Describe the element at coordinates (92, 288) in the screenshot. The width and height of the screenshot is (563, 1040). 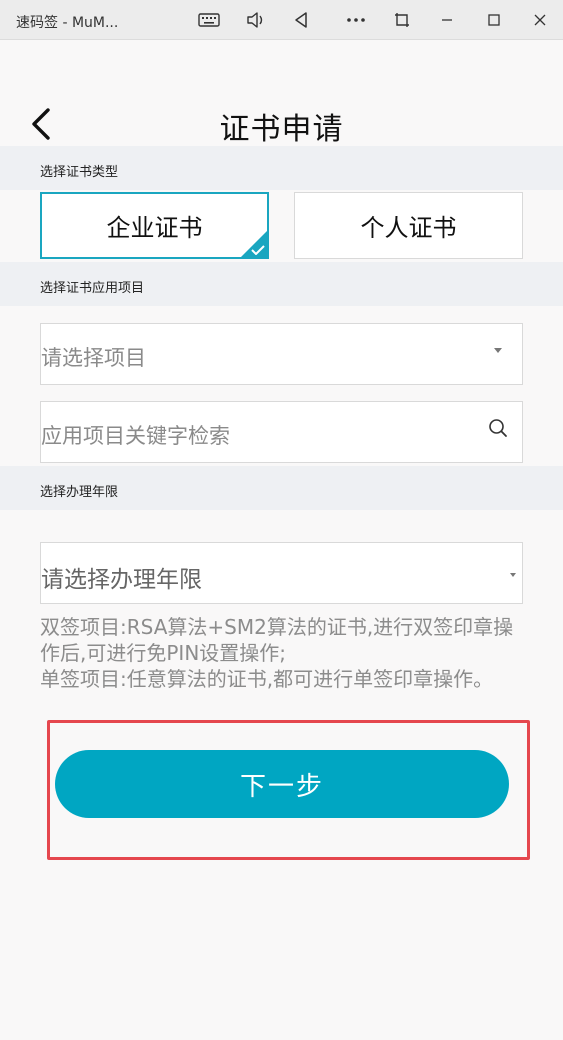
I see `section-label-project: 选择证书应用项目` at that location.